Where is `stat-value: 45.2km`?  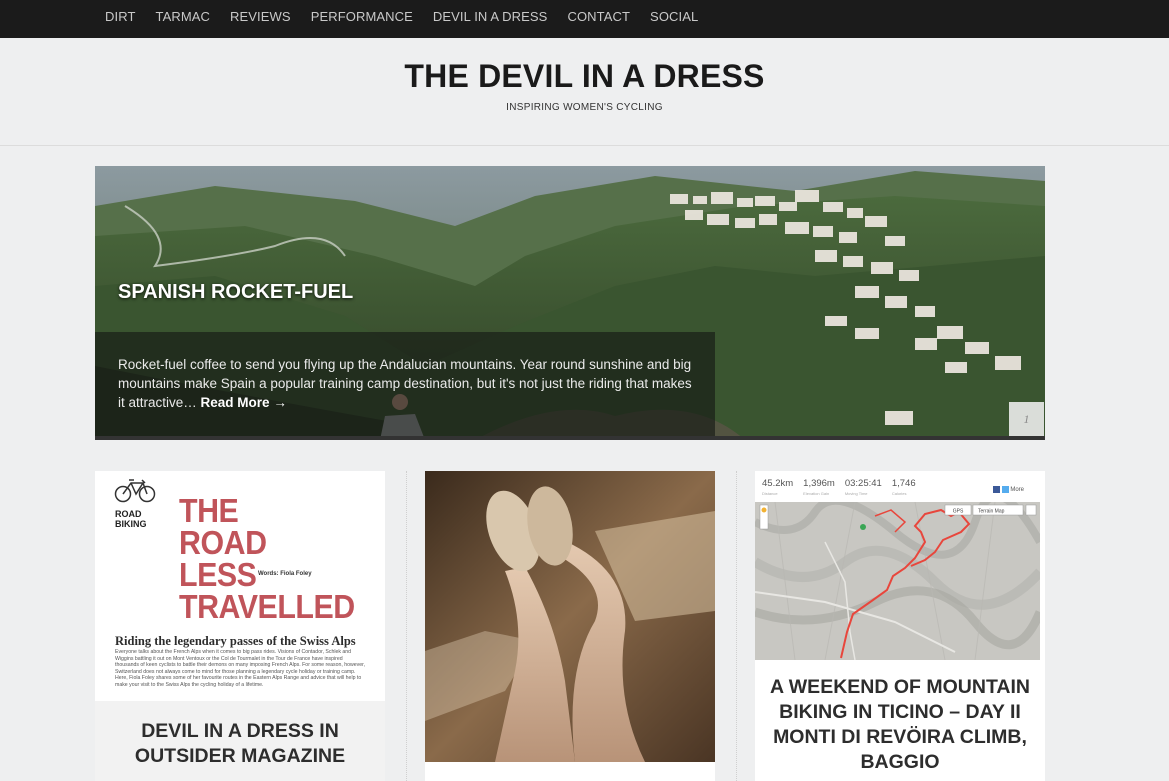 stat-value: 45.2km is located at coordinates (778, 483).